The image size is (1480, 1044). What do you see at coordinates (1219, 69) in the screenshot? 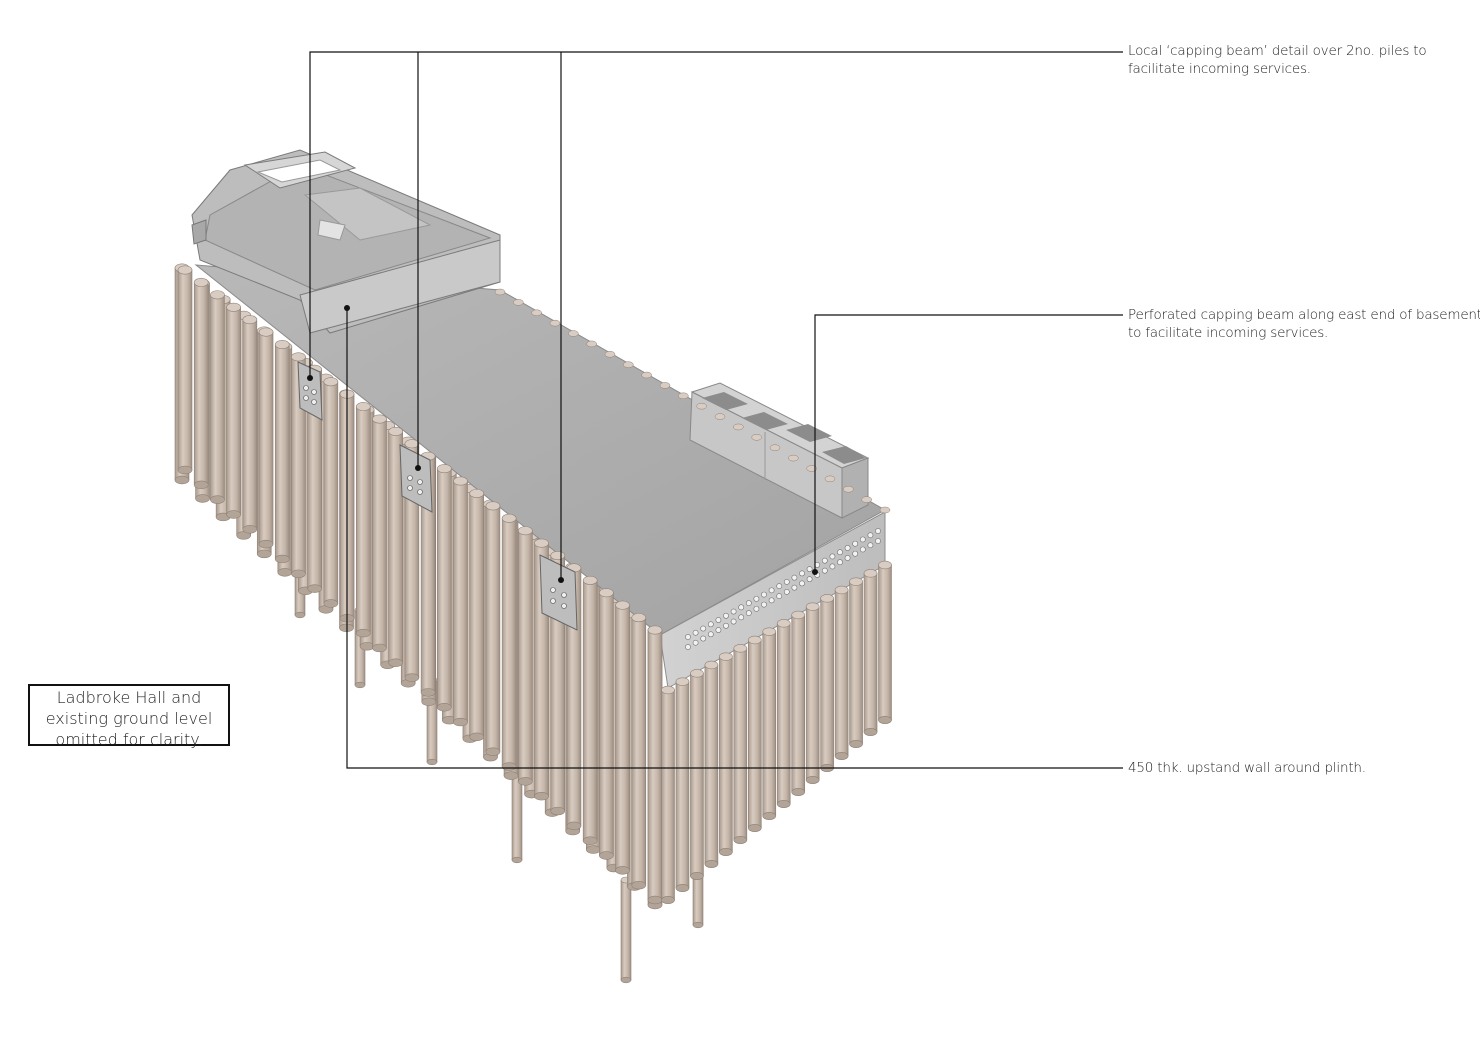
I see `callout-line: facilitate incoming services.` at bounding box center [1219, 69].